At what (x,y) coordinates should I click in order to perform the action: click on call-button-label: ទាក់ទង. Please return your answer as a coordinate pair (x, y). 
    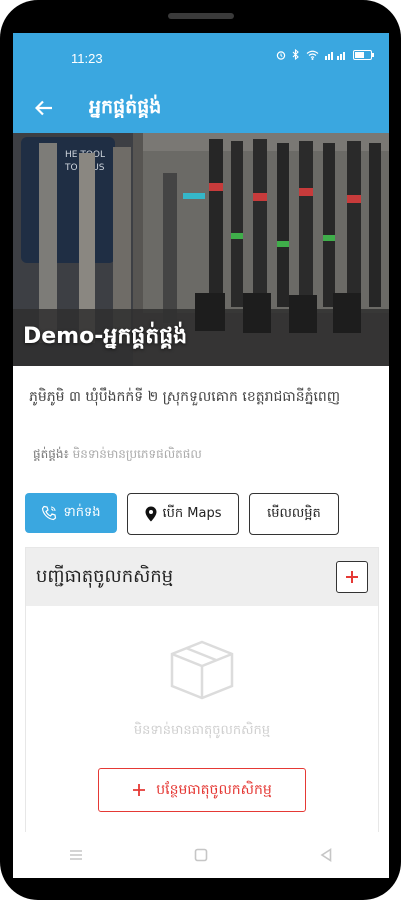
    Looking at the image, I should click on (82, 512).